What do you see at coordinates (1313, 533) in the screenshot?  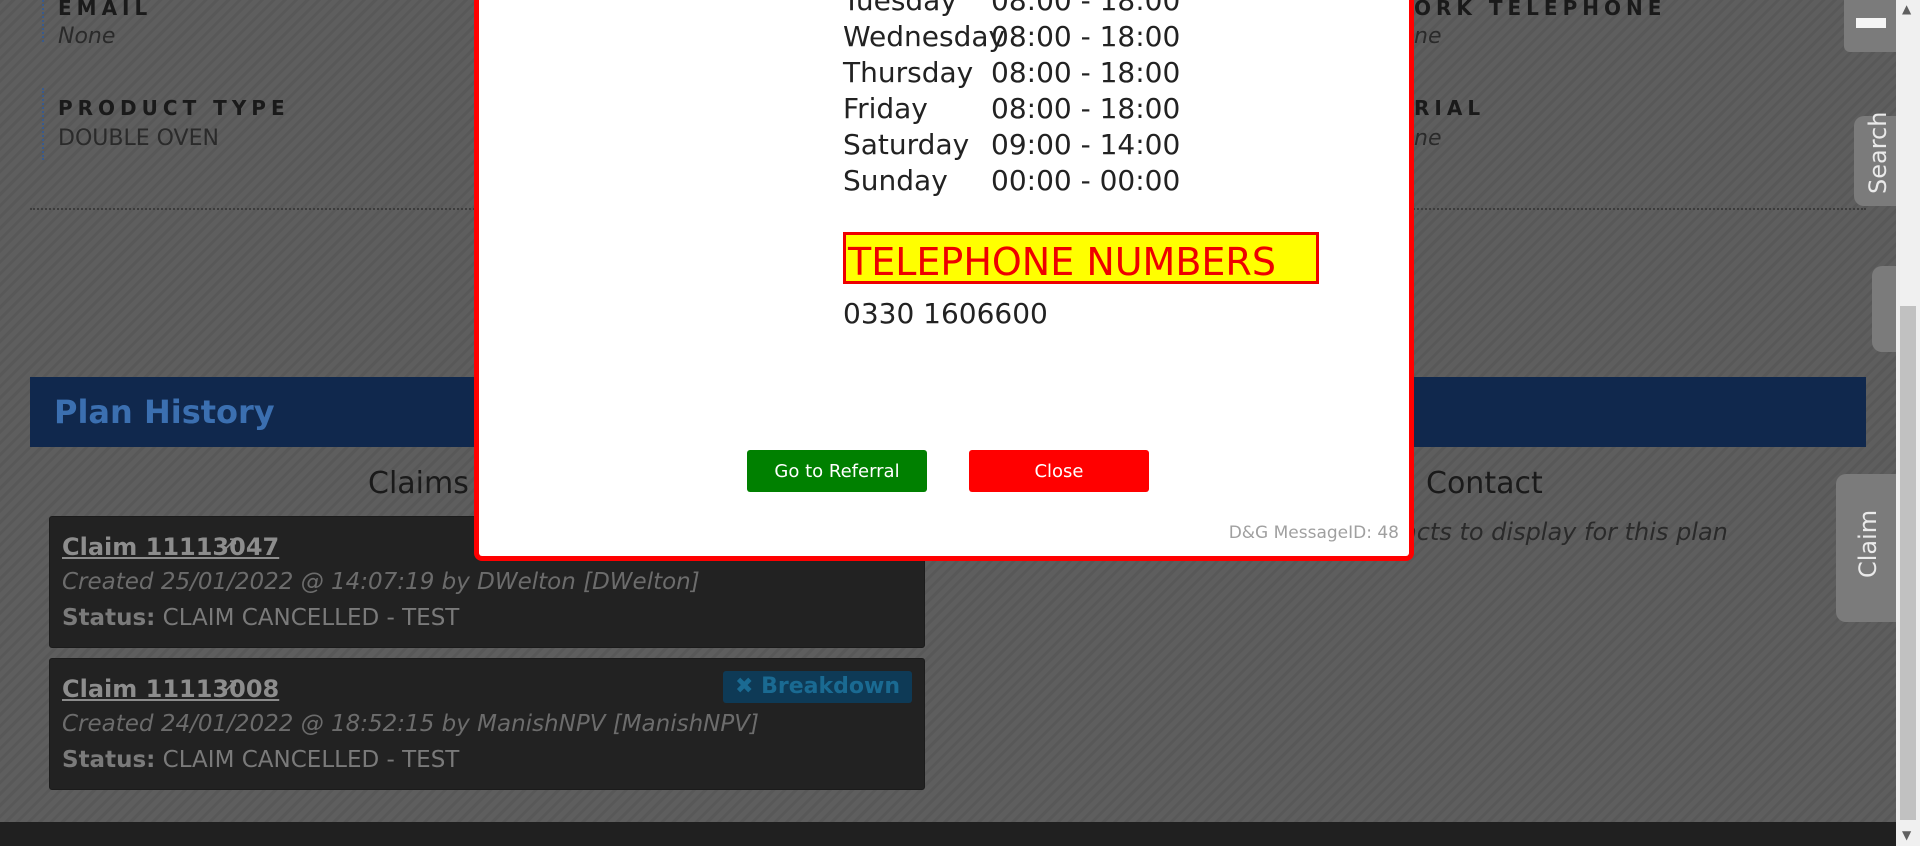 I see `message-id: D&G MessageID: 48` at bounding box center [1313, 533].